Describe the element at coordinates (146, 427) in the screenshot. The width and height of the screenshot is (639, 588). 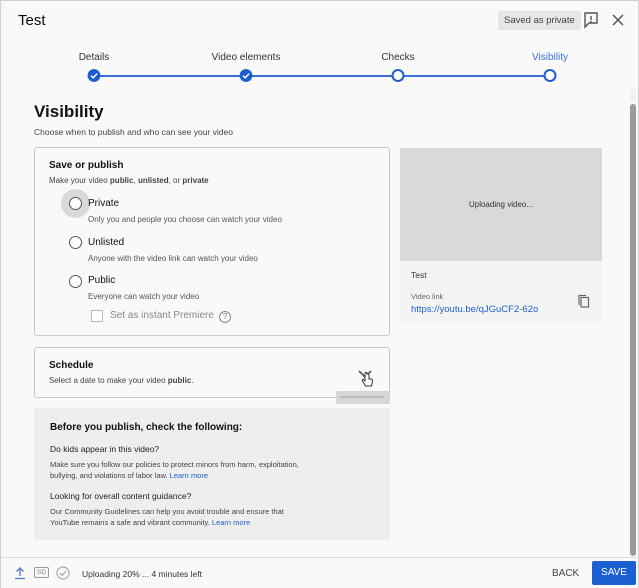
I see `checklist-heading: Before you publish, check the following:` at that location.